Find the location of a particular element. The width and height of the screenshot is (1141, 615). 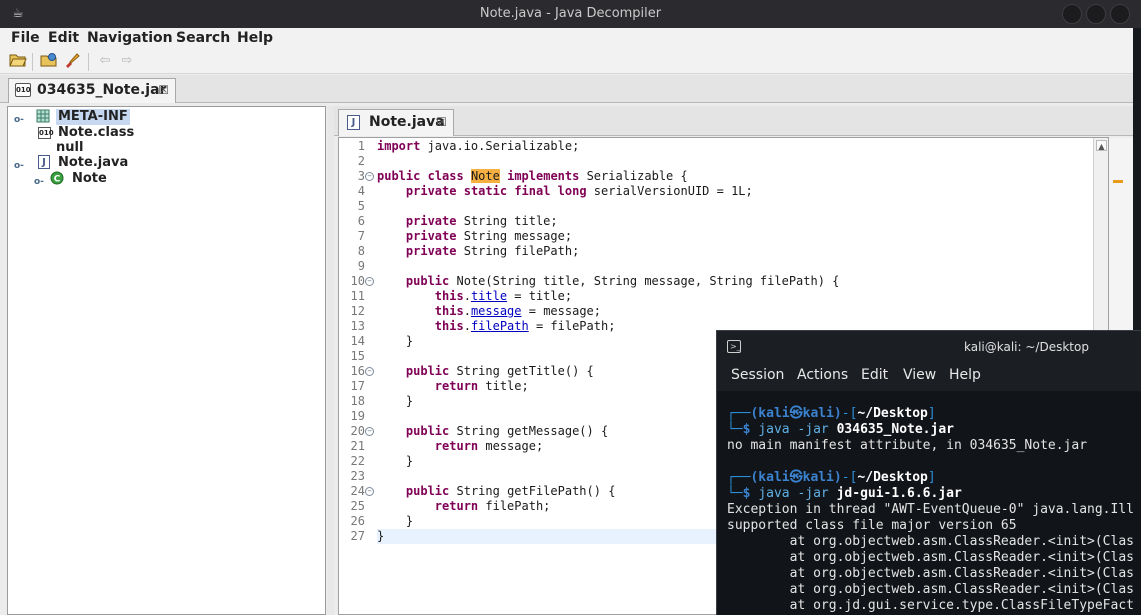

line-number: 9 is located at coordinates (361, 266).